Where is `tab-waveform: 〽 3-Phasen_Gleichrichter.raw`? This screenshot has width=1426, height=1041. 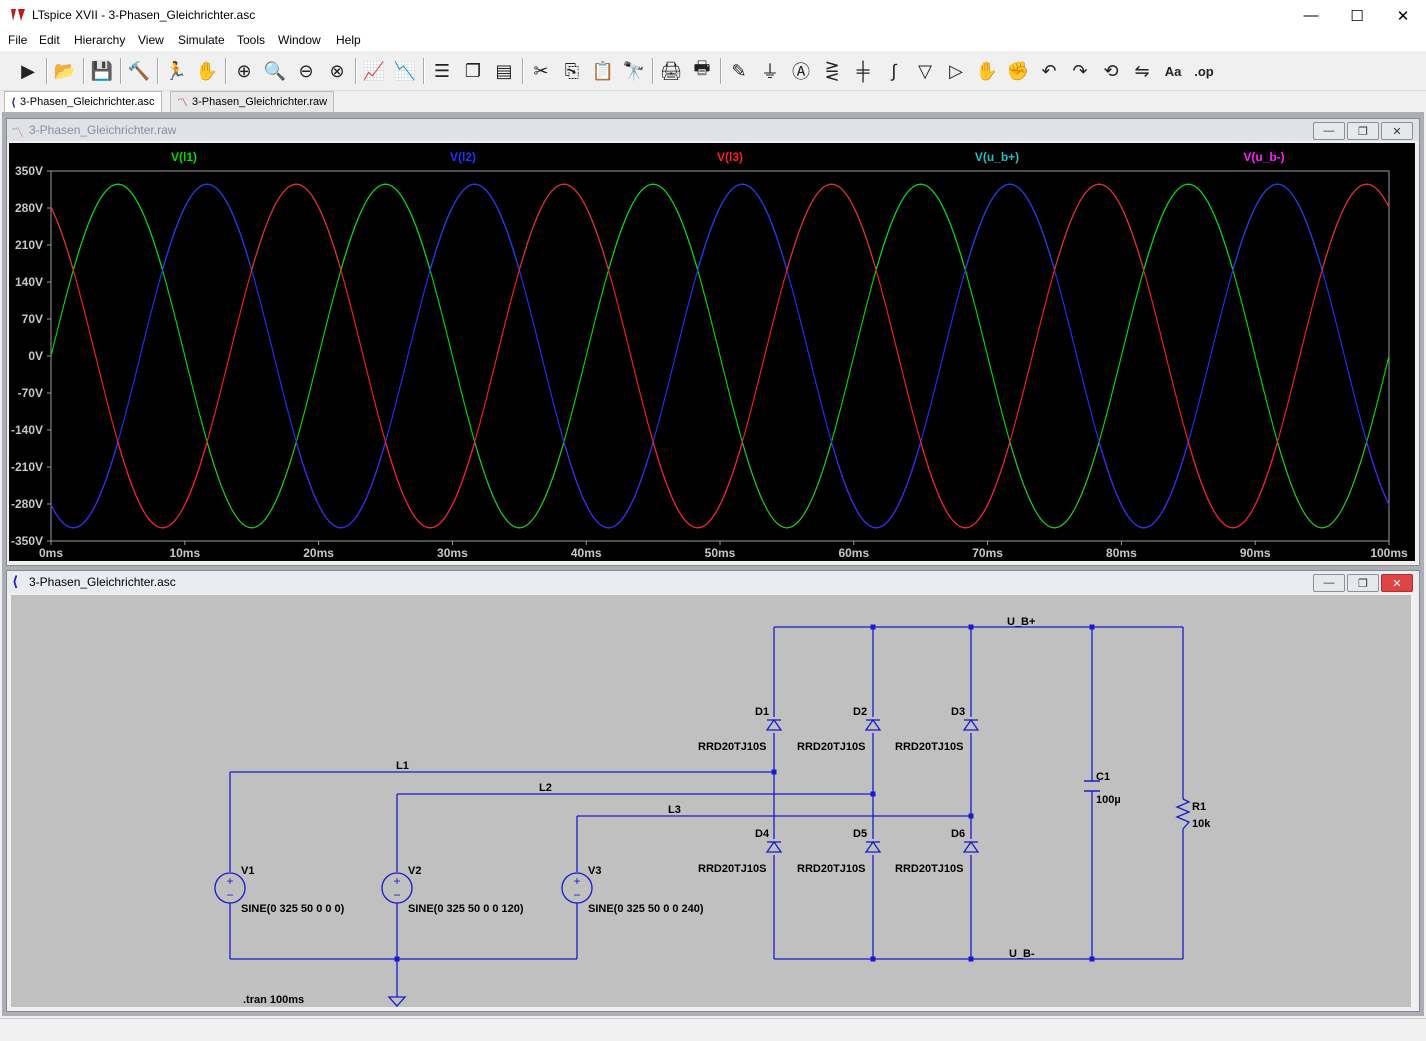 tab-waveform: 〽 3-Phasen_Gleichrichter.raw is located at coordinates (252, 101).